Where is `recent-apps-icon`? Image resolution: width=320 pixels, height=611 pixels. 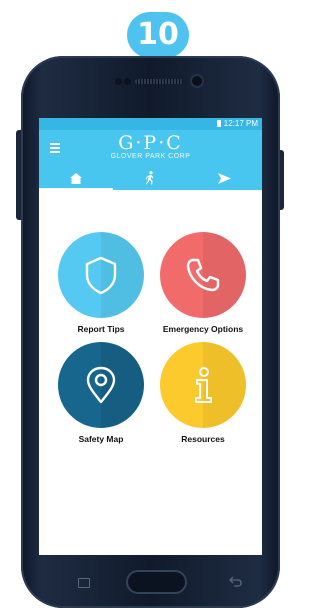
recent-apps-icon is located at coordinates (84, 583).